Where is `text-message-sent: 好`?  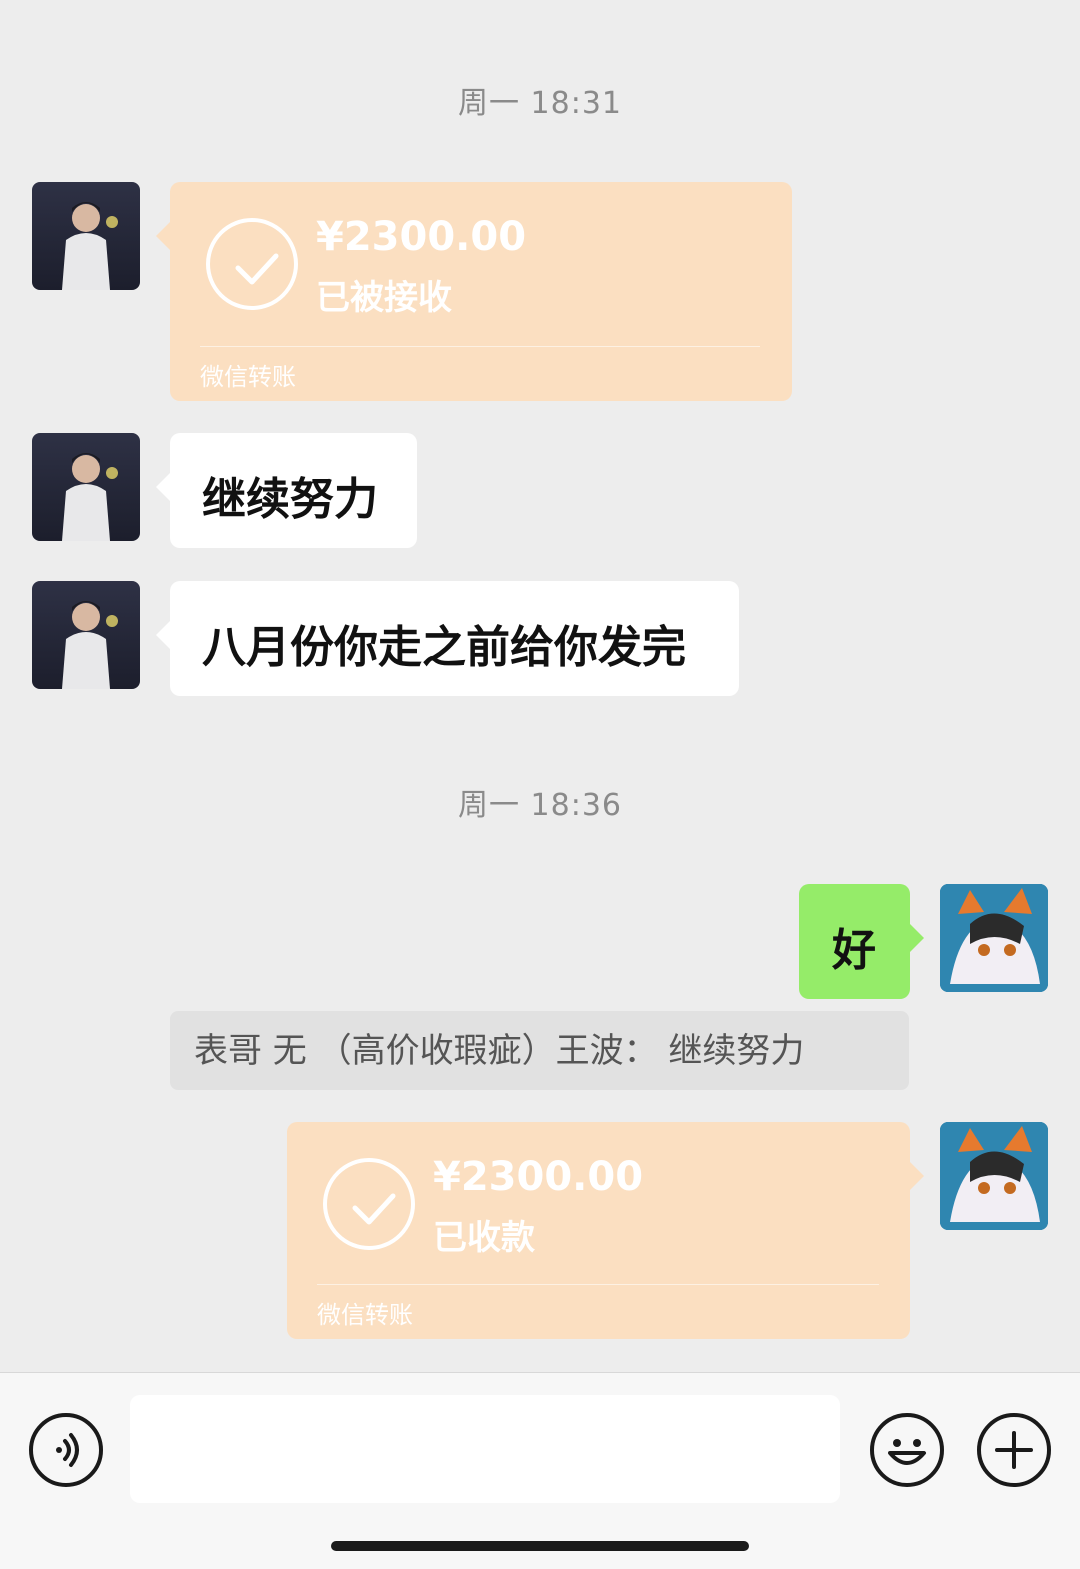 text-message-sent: 好 is located at coordinates (861, 941).